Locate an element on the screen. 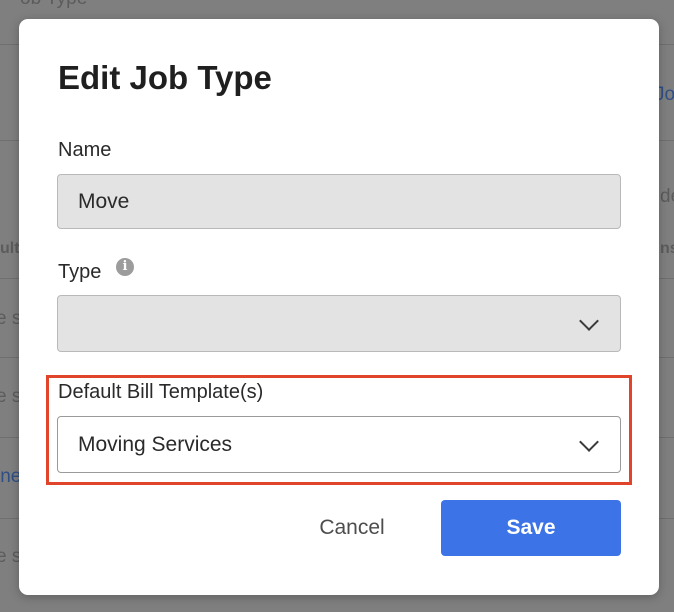  bill-template-select: Moving Services is located at coordinates (339, 444).